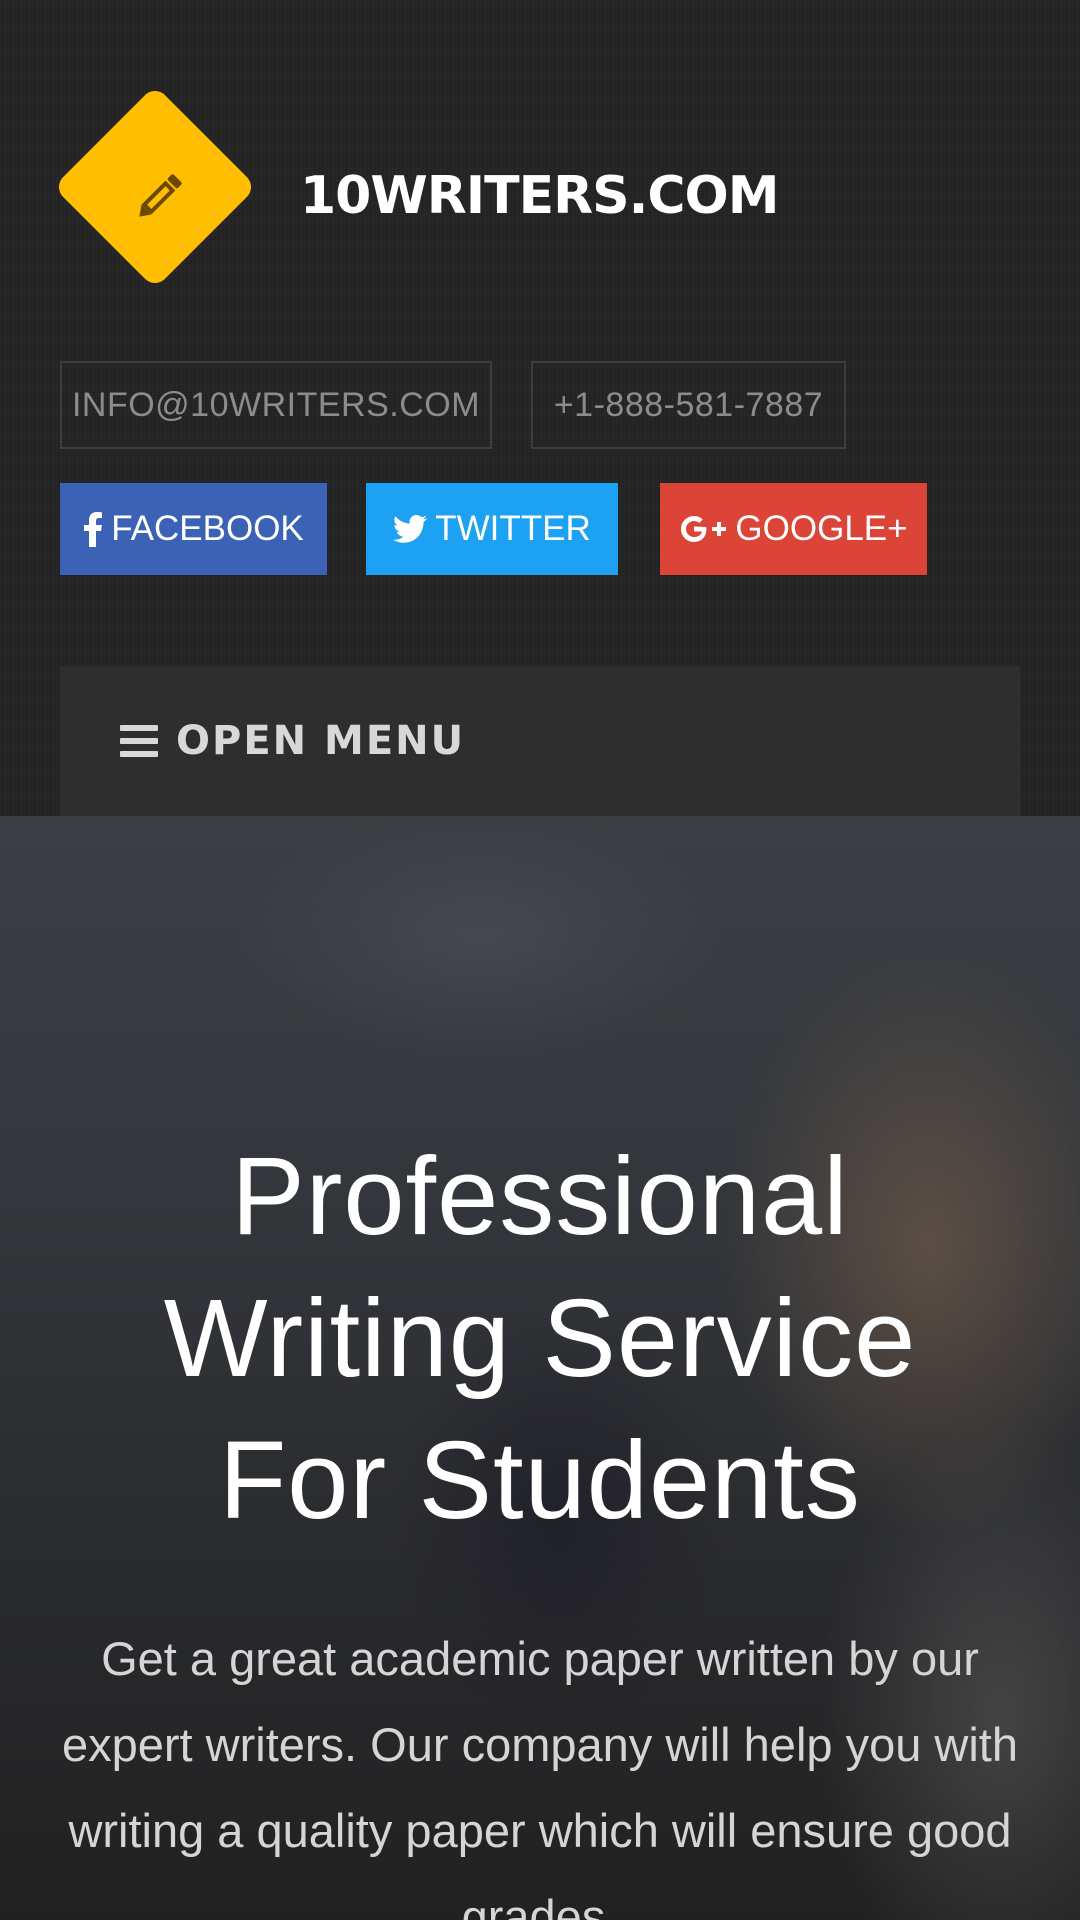 This screenshot has height=1920, width=1080. Describe the element at coordinates (93, 529) in the screenshot. I see `facebook-icon` at that location.